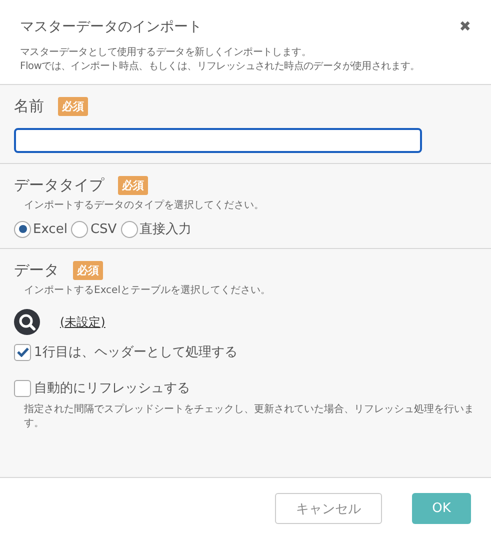 The image size is (491, 539). I want to click on field-hint: インポートするデータのタイプを選択してください。, so click(144, 205).